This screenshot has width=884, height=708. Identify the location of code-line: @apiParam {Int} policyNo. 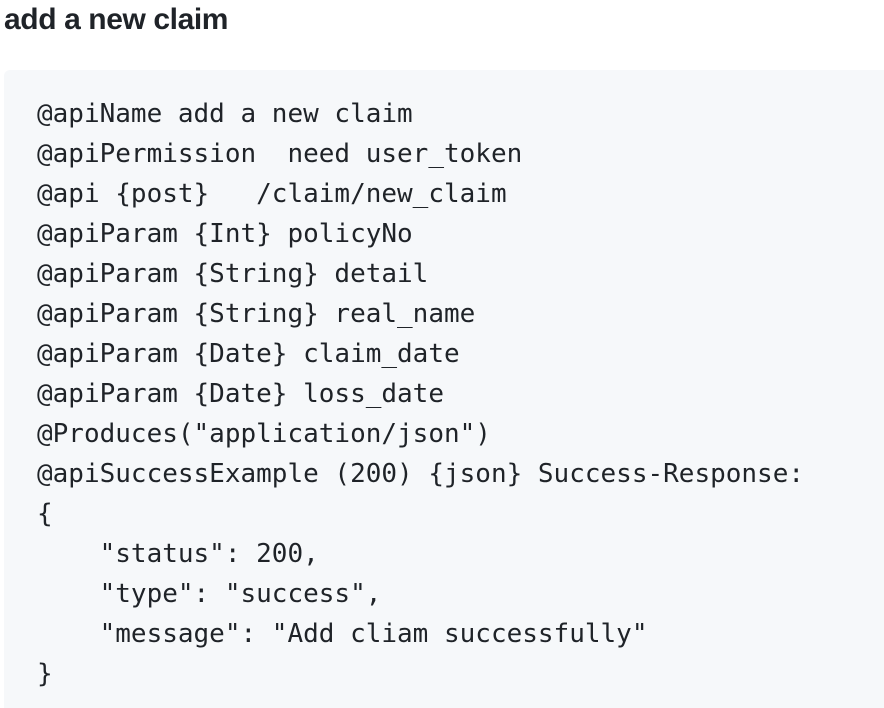
(225, 234).